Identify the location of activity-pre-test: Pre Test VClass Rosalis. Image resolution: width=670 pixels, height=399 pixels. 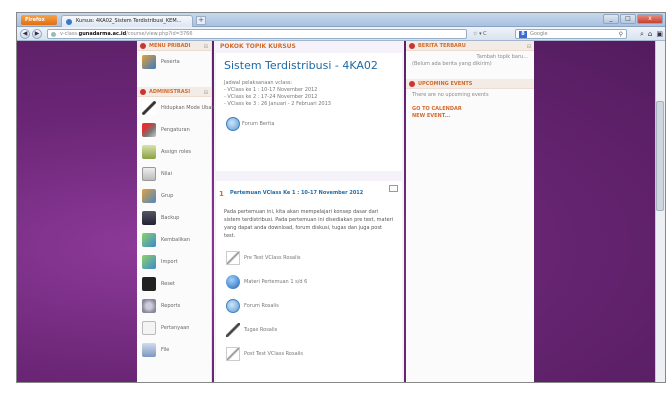
(309, 258).